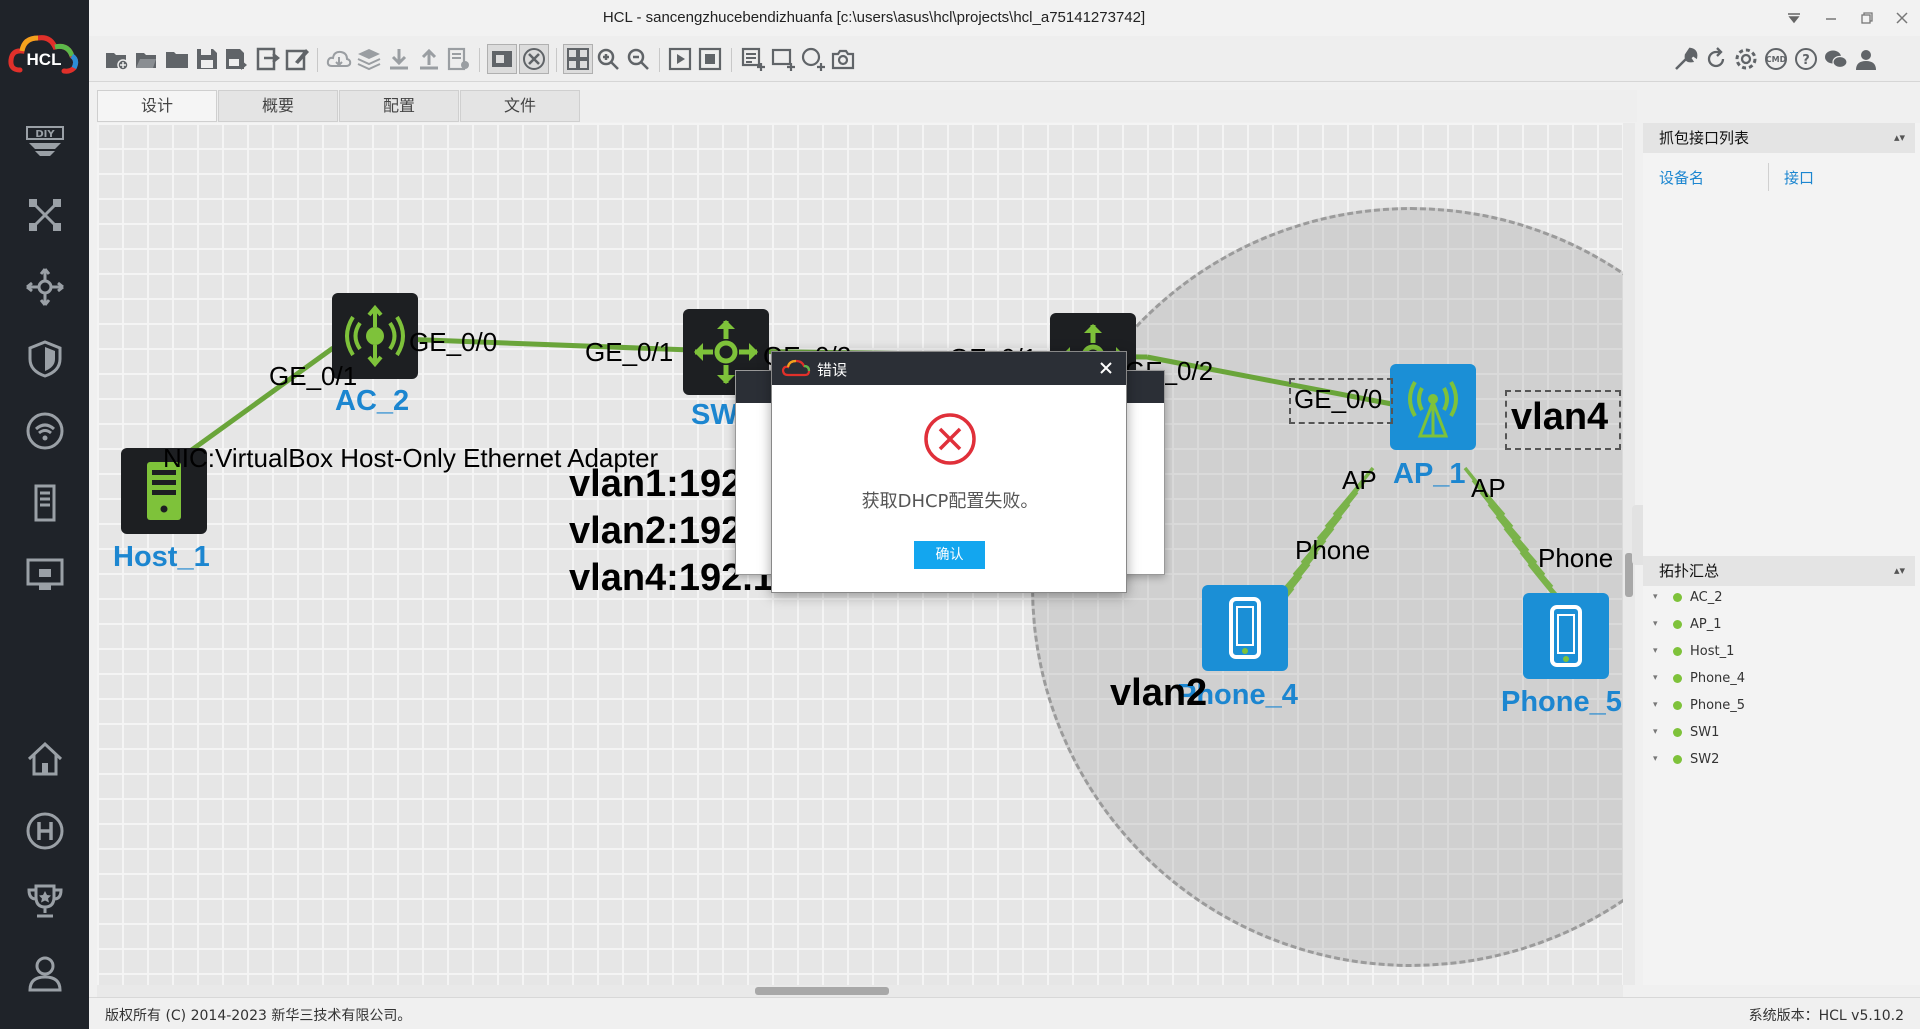 This screenshot has width=1920, height=1029. Describe the element at coordinates (813, 59) in the screenshot. I see `add-ellipse-icon` at that location.